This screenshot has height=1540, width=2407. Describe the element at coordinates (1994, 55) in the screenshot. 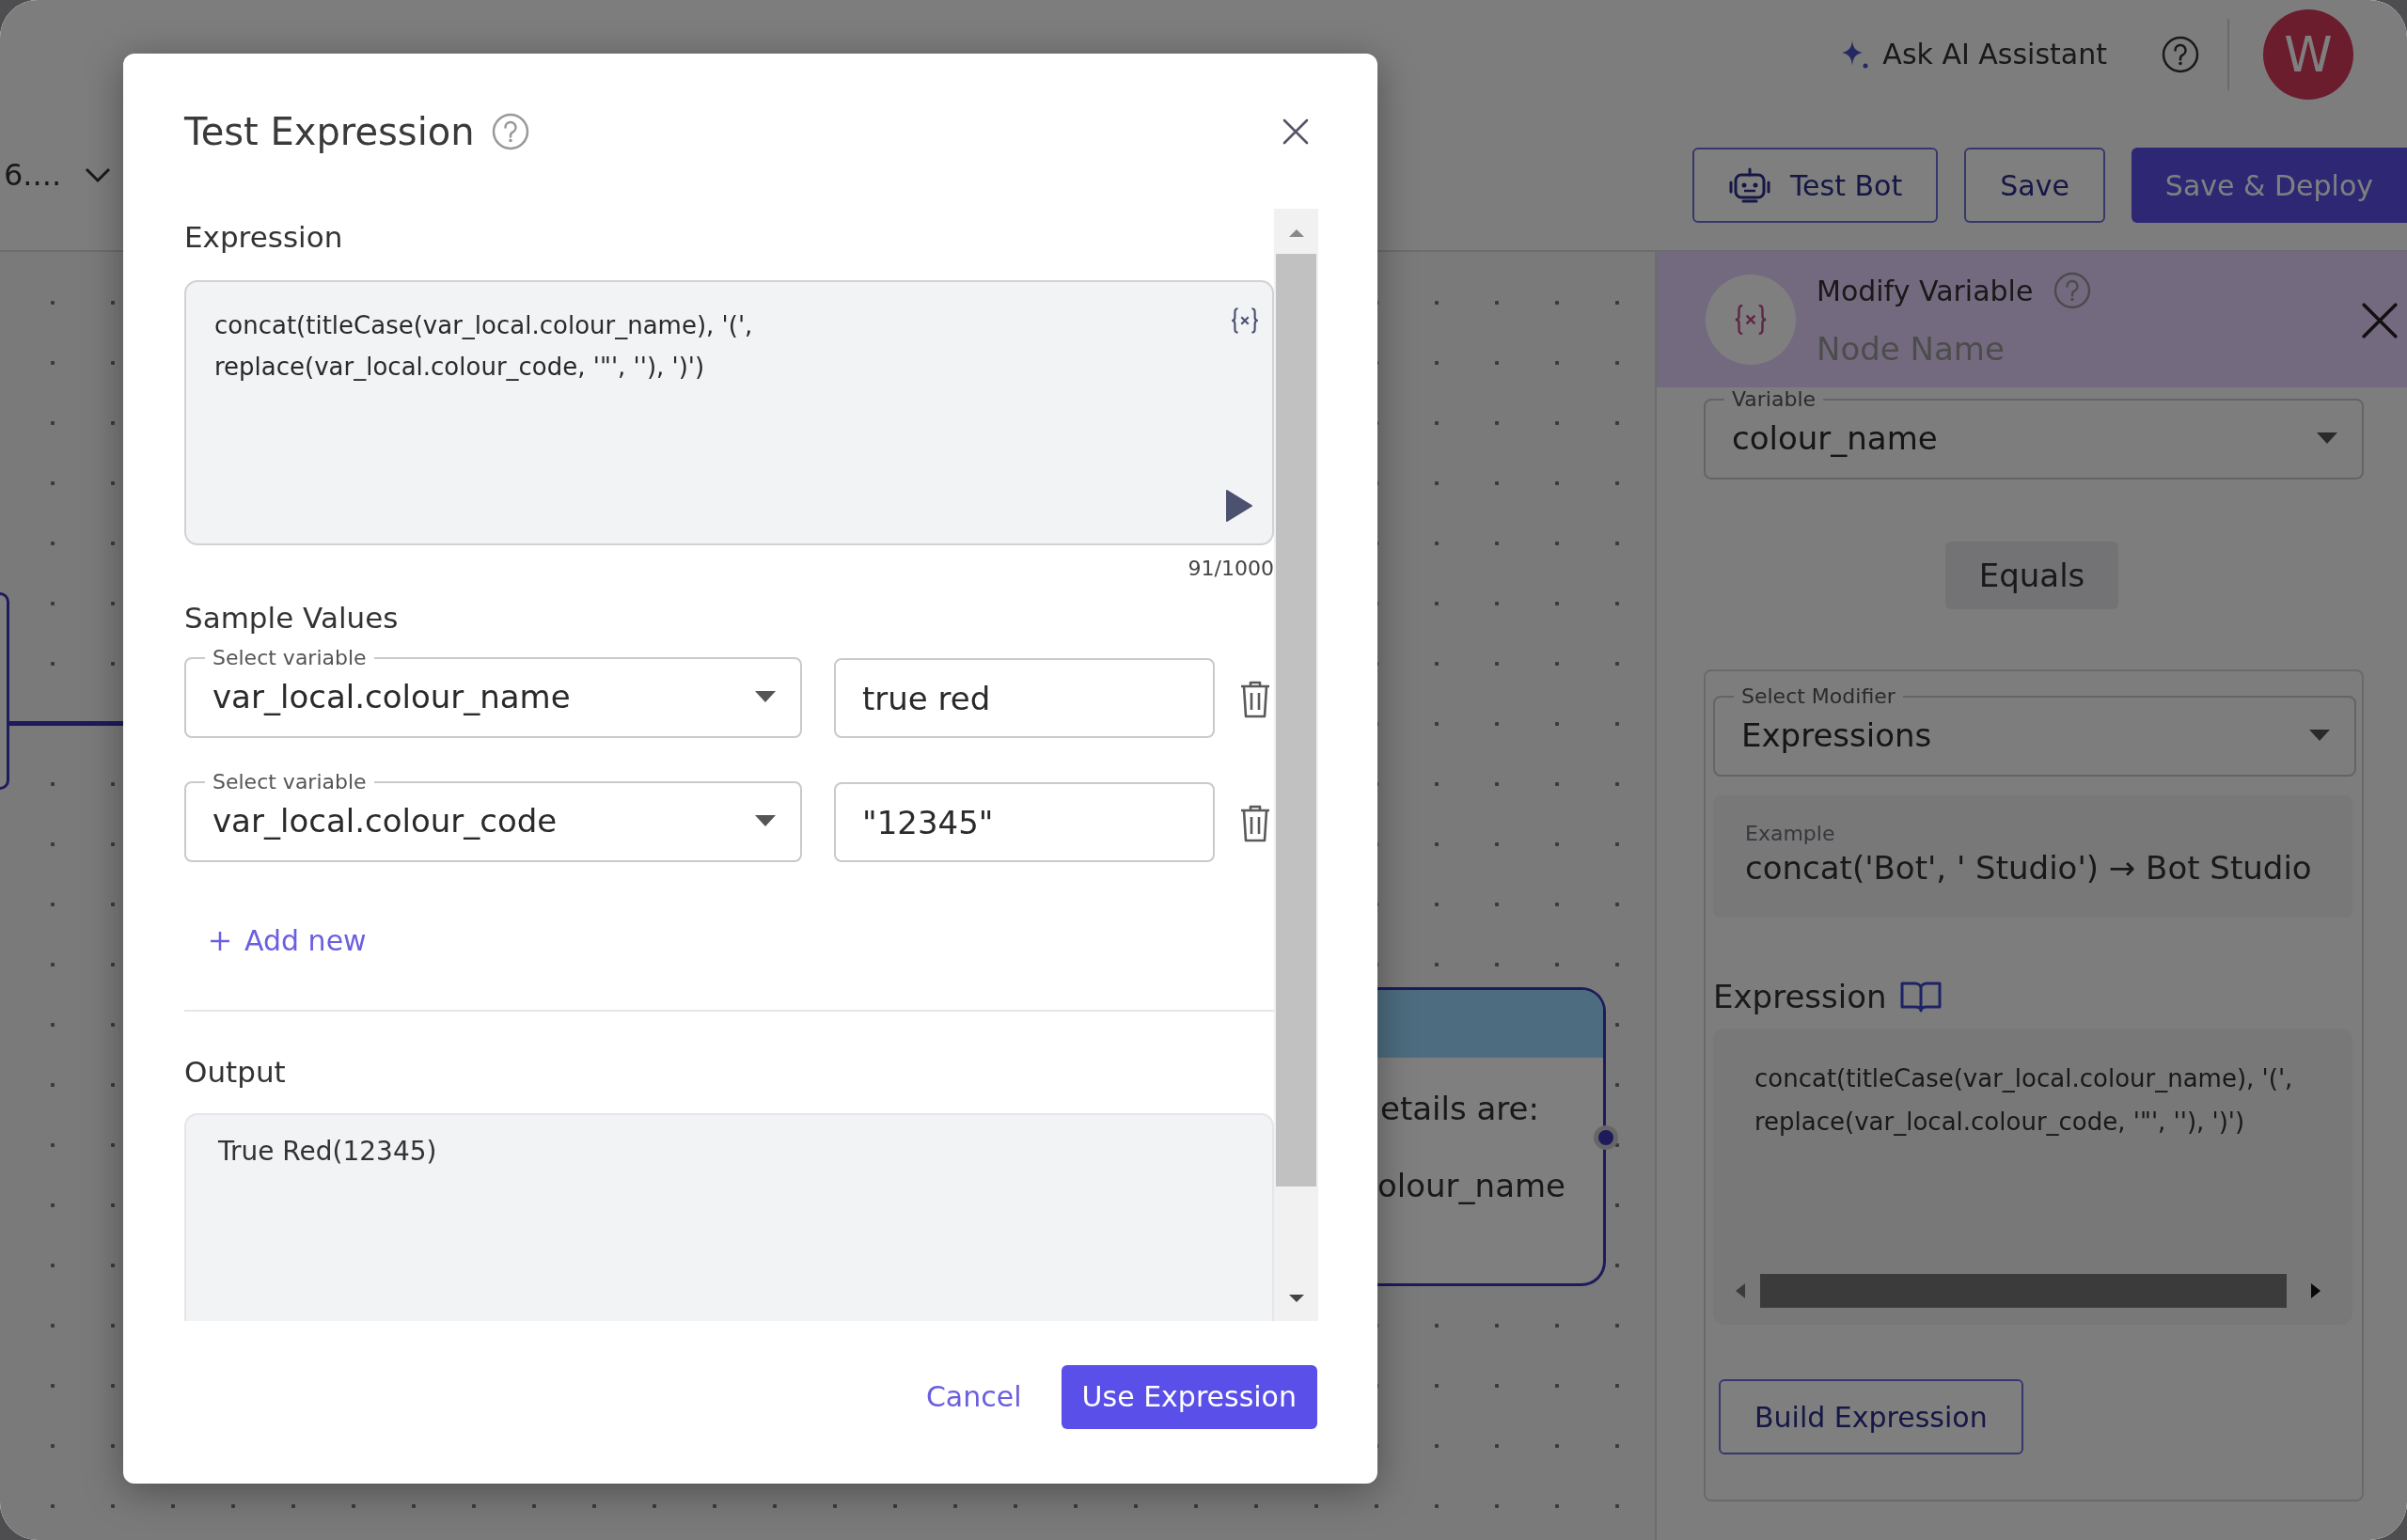

I see `ai-assistant-link: Ask AI Assistant` at that location.